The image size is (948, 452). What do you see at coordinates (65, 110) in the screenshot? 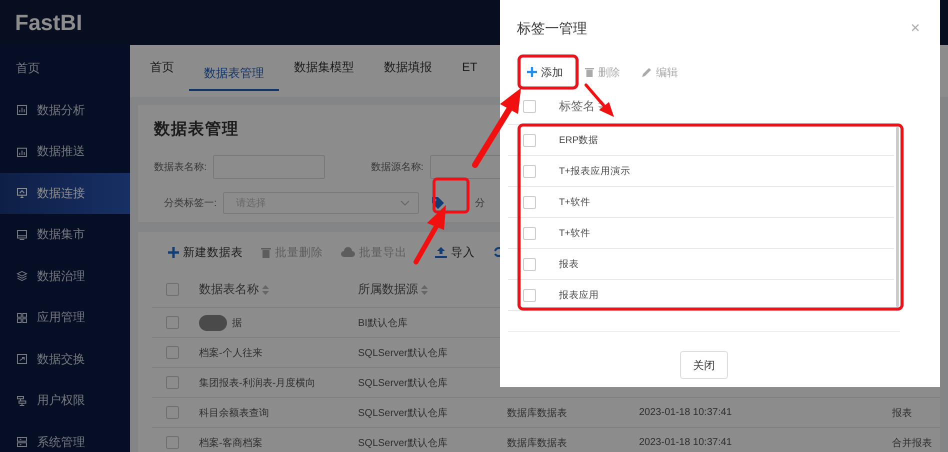
I see `sidebar-item: 数据分析` at bounding box center [65, 110].